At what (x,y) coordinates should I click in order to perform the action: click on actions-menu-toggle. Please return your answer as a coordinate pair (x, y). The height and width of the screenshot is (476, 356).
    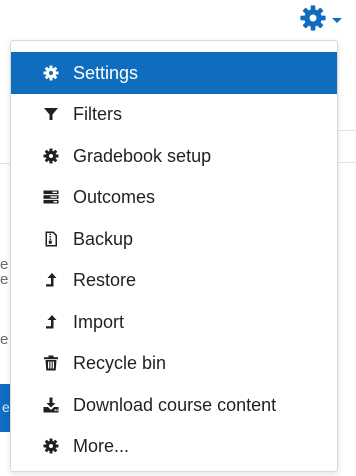
    Looking at the image, I should click on (320, 18).